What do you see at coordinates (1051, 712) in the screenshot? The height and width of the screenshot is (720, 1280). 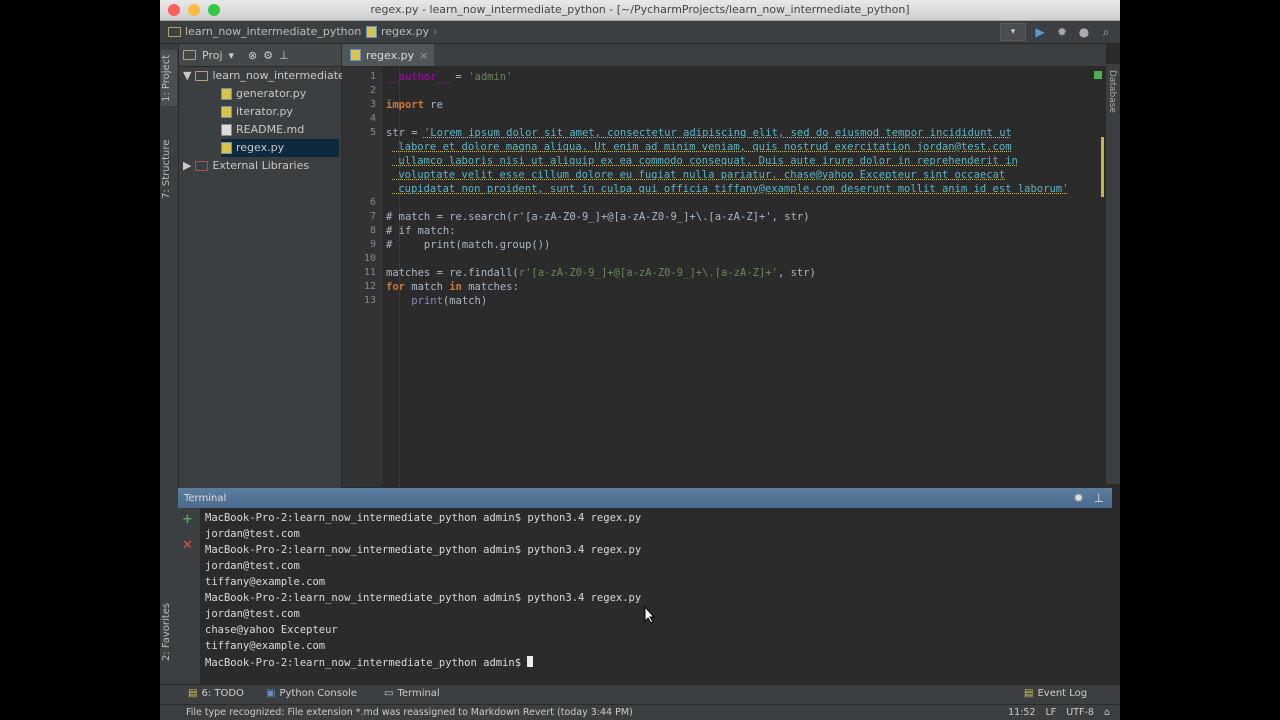 I see `line-separator: LF` at bounding box center [1051, 712].